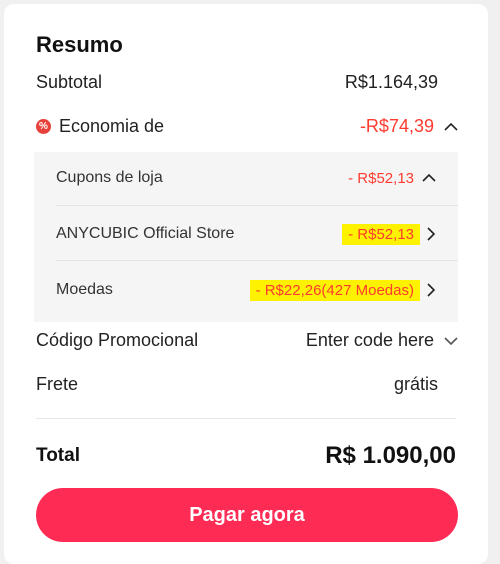  Describe the element at coordinates (247, 126) in the screenshot. I see `economia-row: % Economia de -R$74,39` at that location.